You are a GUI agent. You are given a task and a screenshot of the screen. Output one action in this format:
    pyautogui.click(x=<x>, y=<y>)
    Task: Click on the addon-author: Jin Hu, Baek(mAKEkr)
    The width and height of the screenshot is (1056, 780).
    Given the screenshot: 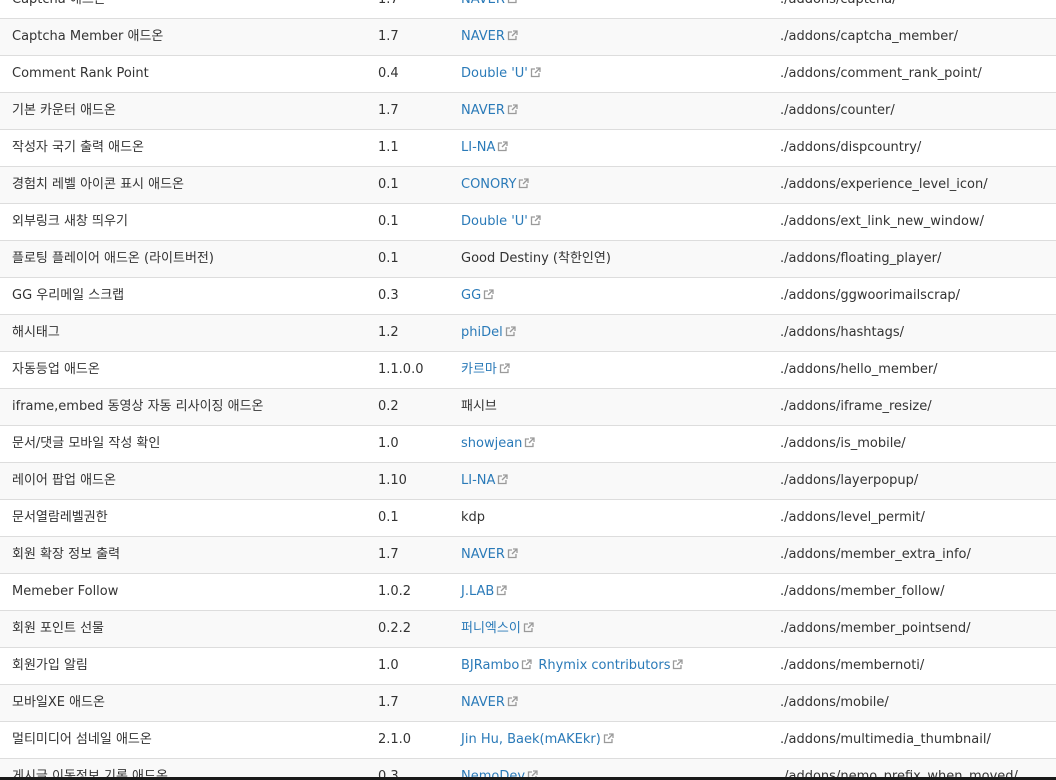 What is the action you would take?
    pyautogui.click(x=537, y=740)
    